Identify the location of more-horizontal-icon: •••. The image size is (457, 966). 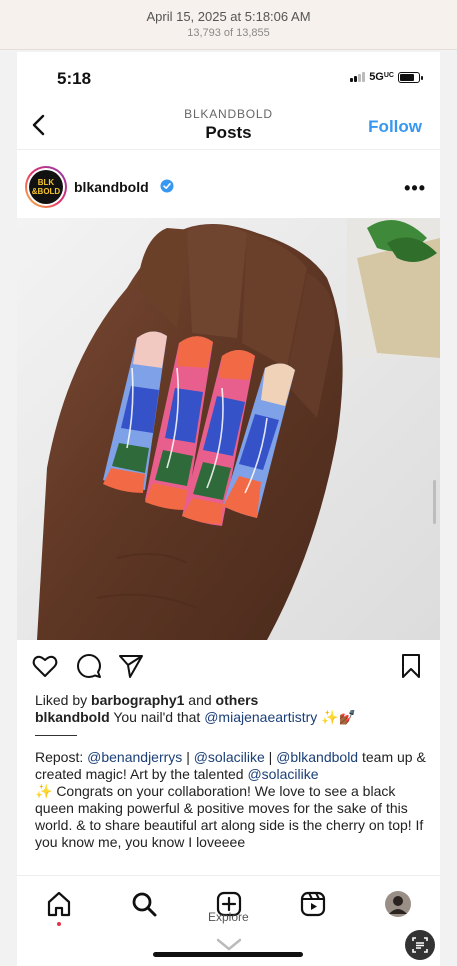
(415, 188).